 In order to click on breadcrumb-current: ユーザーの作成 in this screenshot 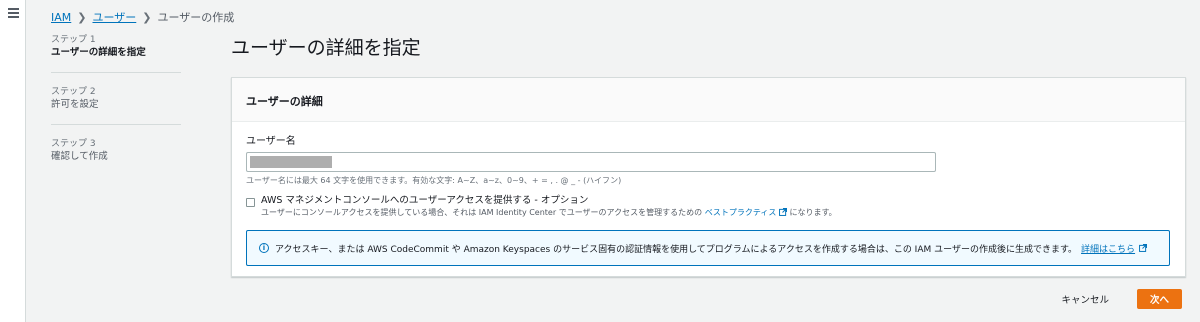, I will do `click(196, 17)`.